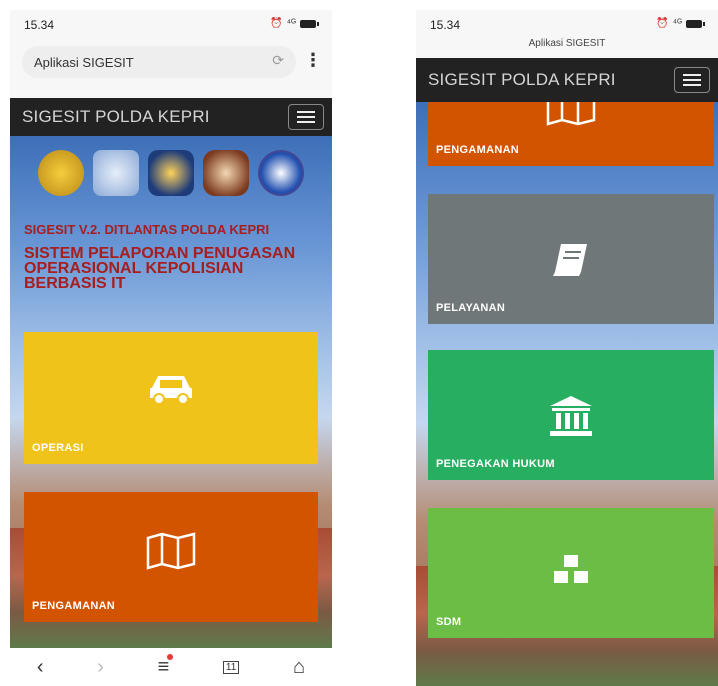 Image resolution: width=718 pixels, height=686 pixels. I want to click on polda-kepri-logo, so click(171, 173).